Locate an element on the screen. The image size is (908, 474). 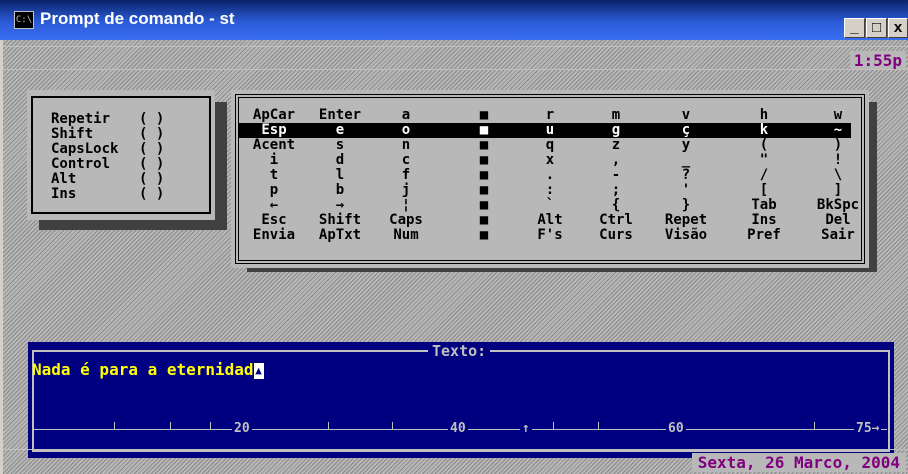
key: Curs is located at coordinates (616, 235).